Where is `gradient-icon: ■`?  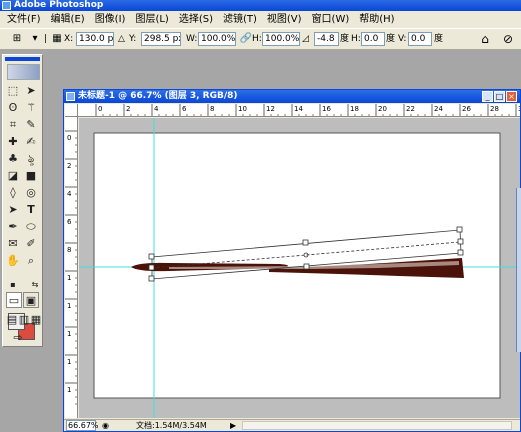
gradient-icon: ■ is located at coordinates (31, 176).